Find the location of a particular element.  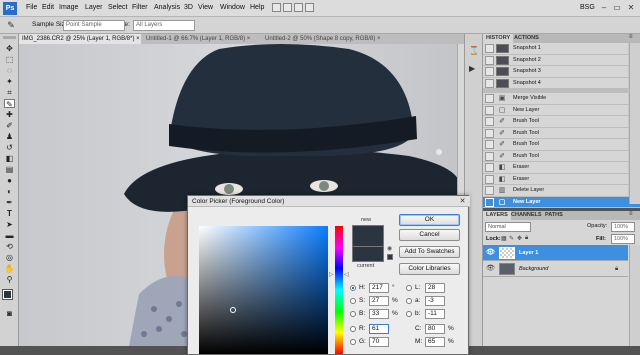

hue-slider-right-arrow-icon: ◁ is located at coordinates (346, 274).